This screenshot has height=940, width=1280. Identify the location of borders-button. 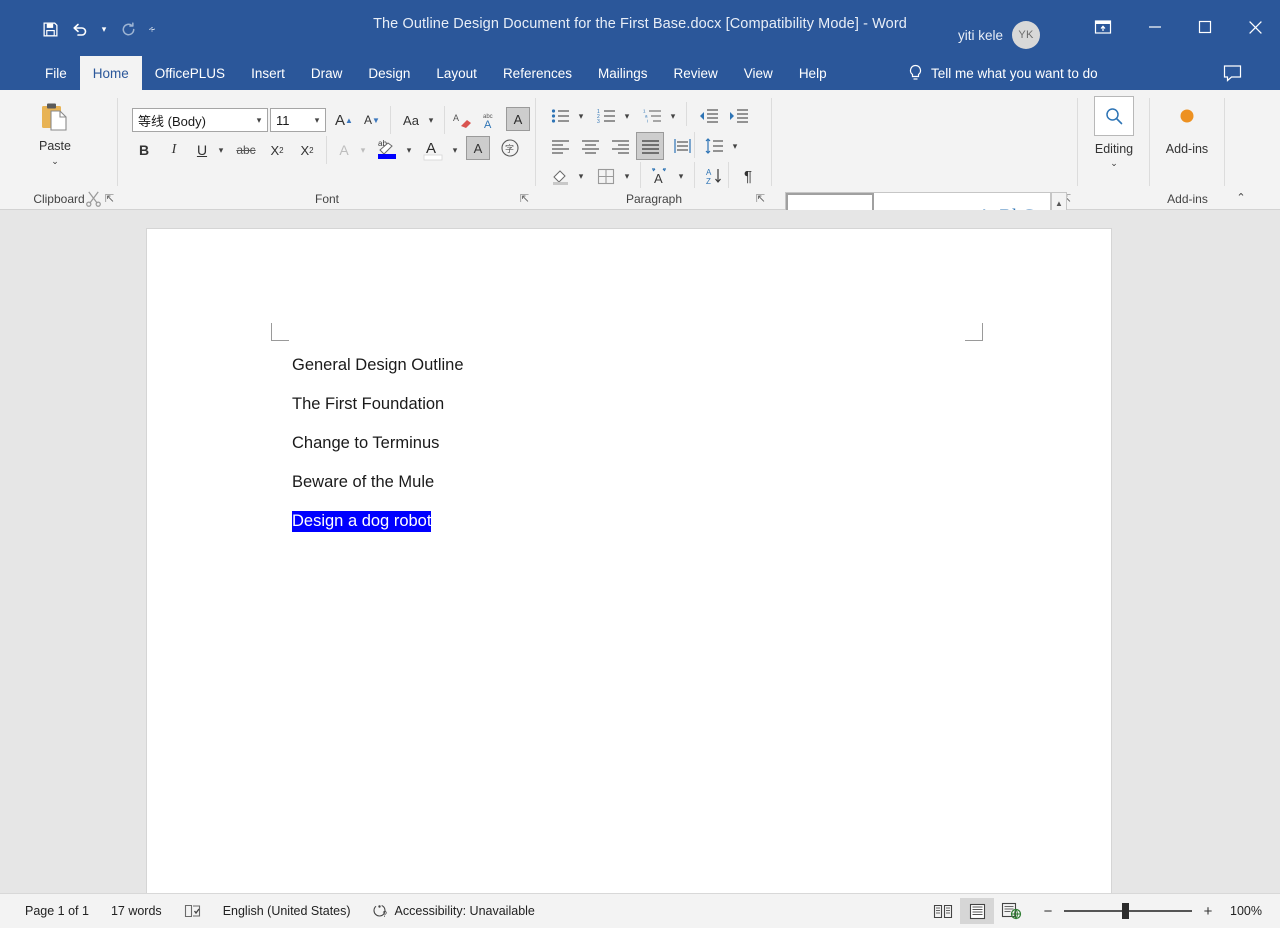
(606, 176).